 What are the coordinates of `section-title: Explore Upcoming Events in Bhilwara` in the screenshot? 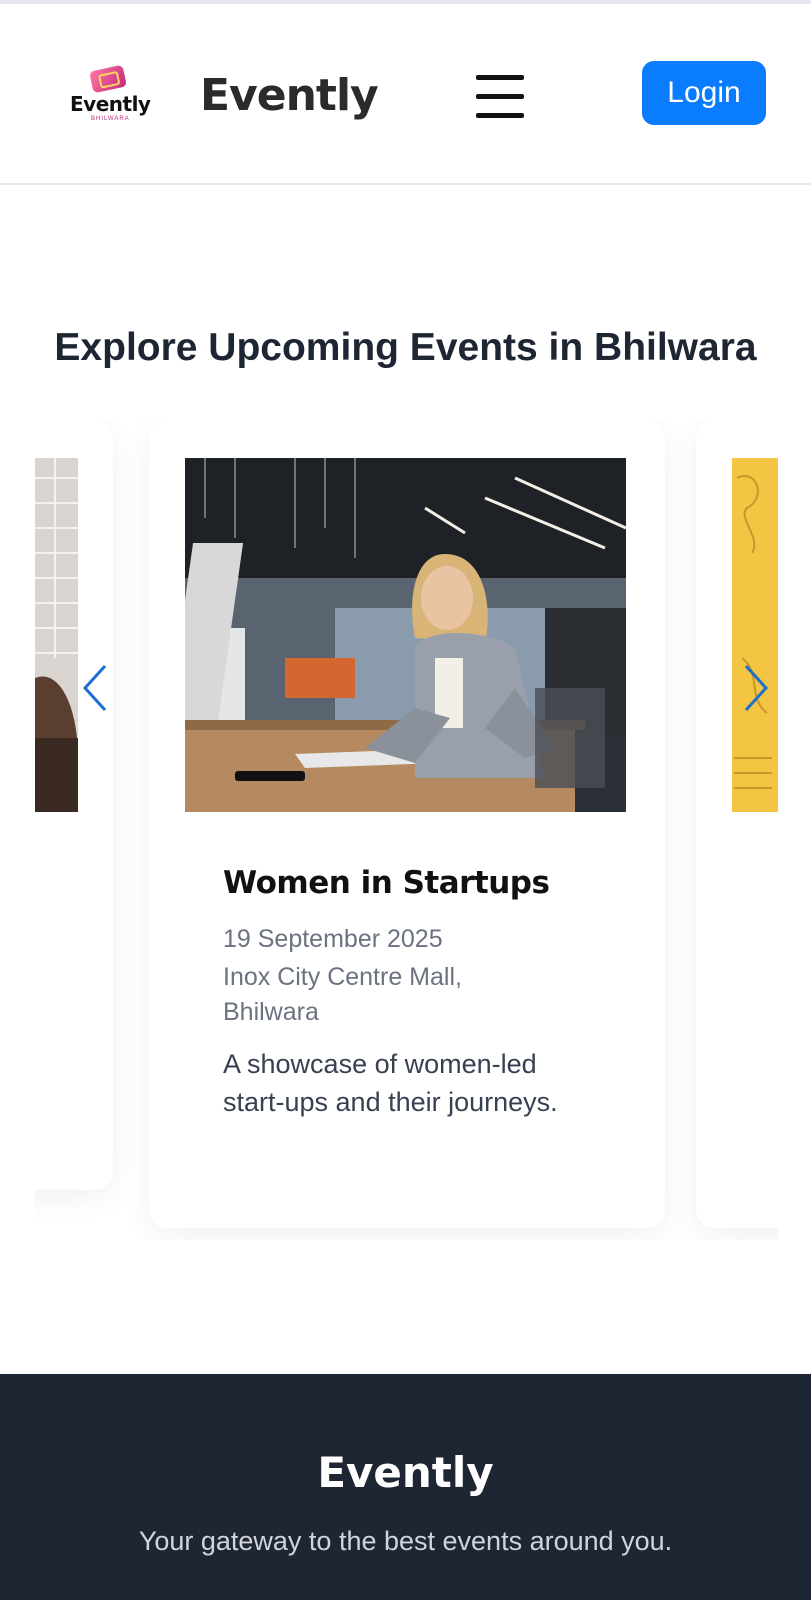 It's located at (405, 347).